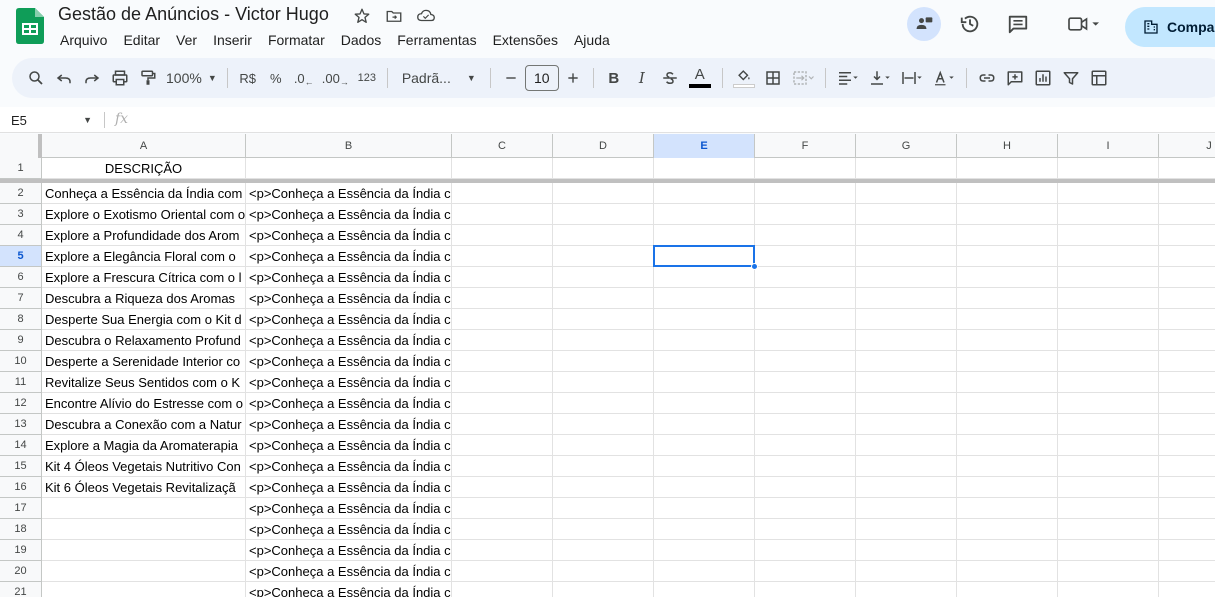 The image size is (1215, 597). I want to click on cell-g3, so click(906, 214).